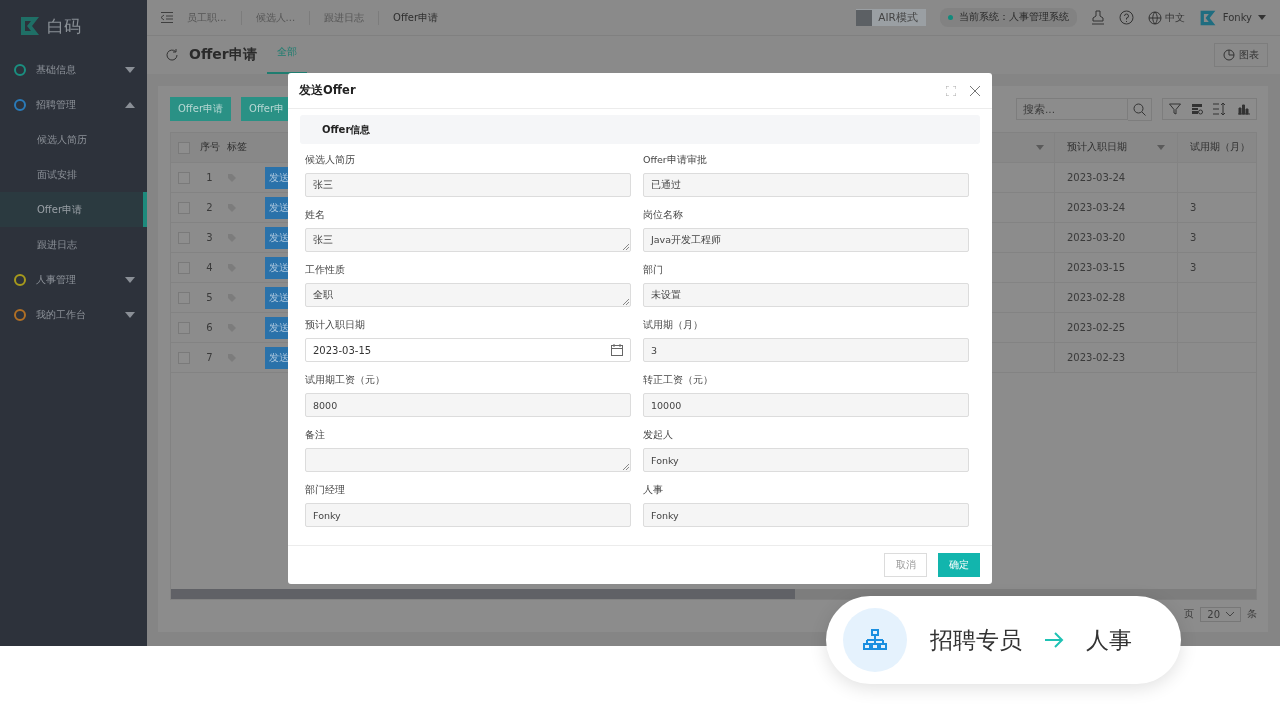 The height and width of the screenshot is (727, 1280). What do you see at coordinates (73, 314) in the screenshot?
I see `menu-group: 我的工作台` at bounding box center [73, 314].